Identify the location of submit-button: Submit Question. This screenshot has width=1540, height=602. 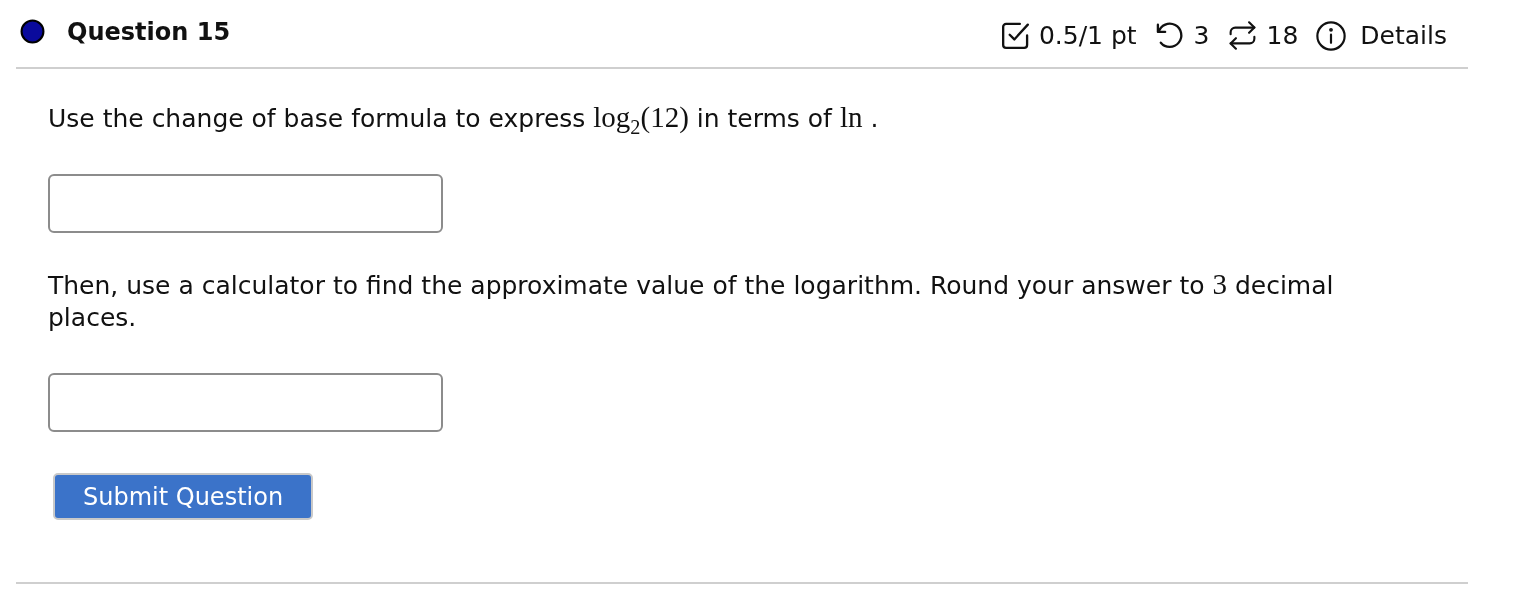
(183, 496).